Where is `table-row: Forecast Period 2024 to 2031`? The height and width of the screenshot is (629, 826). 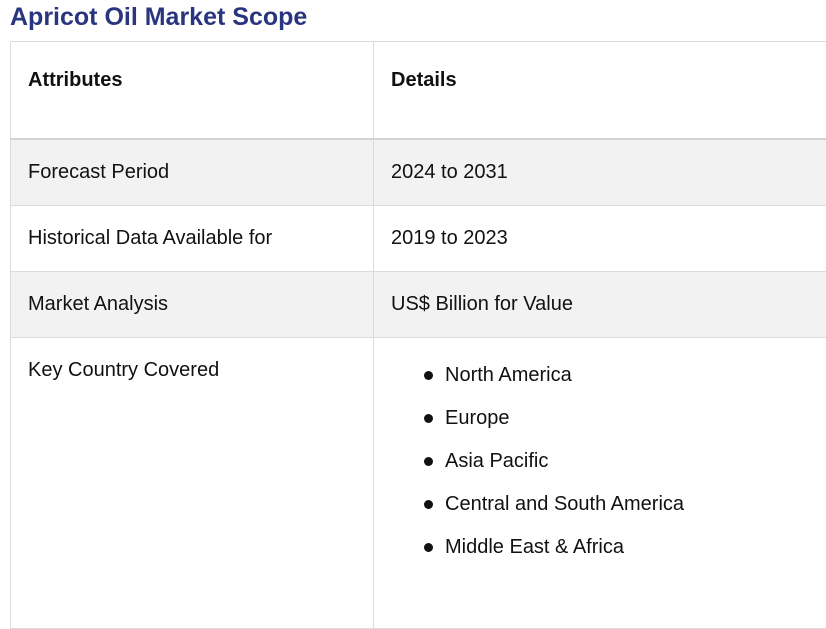
table-row: Forecast Period 2024 to 2031 is located at coordinates (418, 172).